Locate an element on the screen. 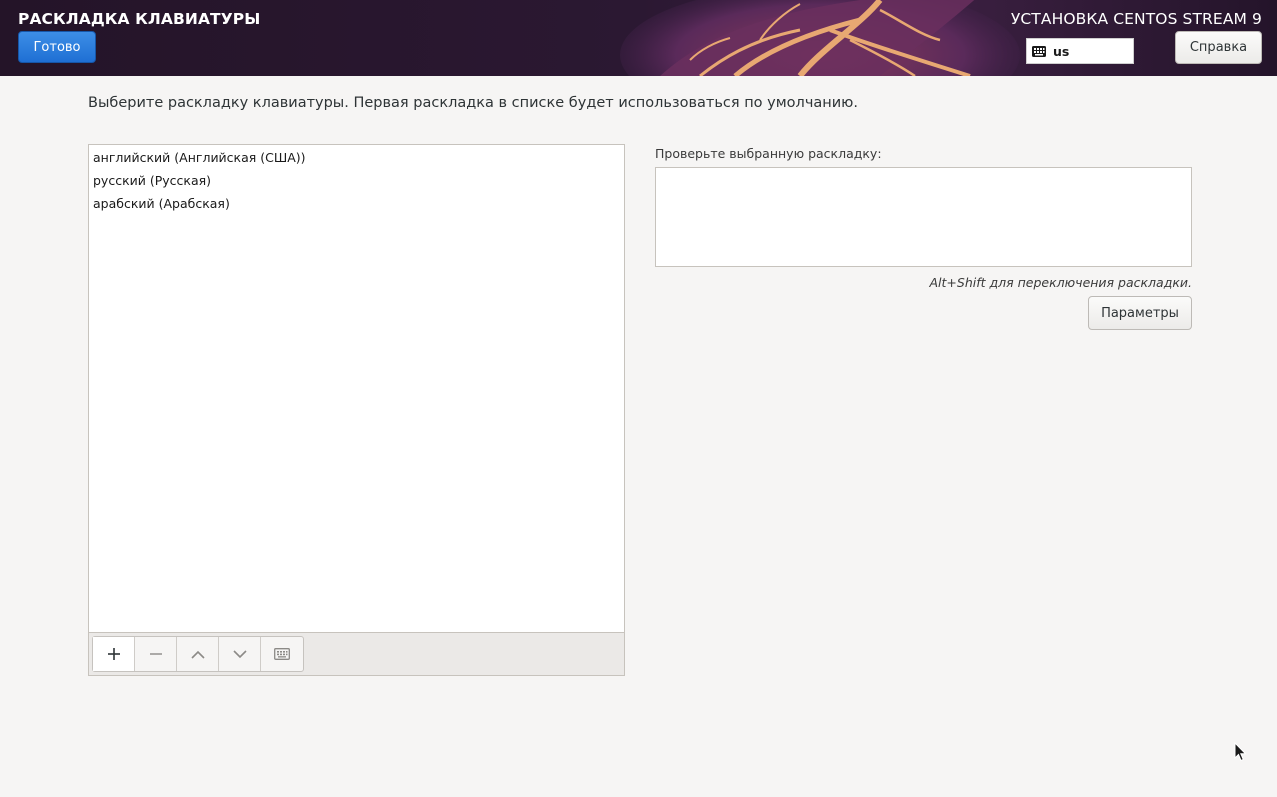 This screenshot has width=1277, height=797. show-layout-button is located at coordinates (282, 654).